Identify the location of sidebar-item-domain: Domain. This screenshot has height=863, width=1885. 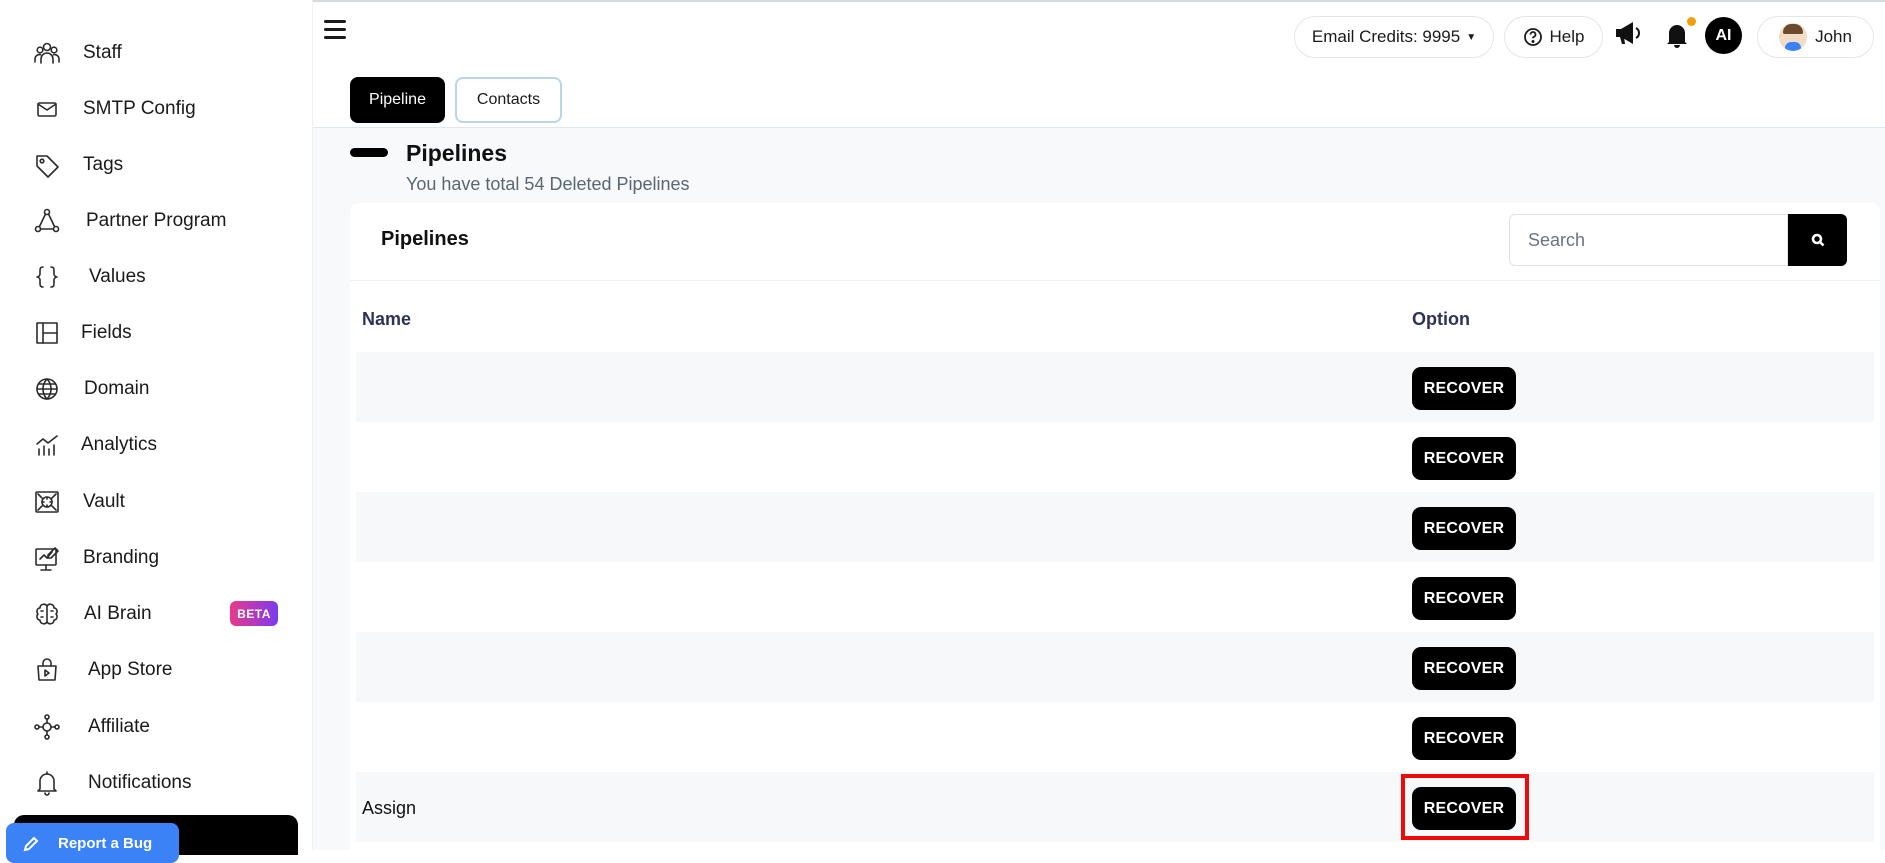
(156, 389).